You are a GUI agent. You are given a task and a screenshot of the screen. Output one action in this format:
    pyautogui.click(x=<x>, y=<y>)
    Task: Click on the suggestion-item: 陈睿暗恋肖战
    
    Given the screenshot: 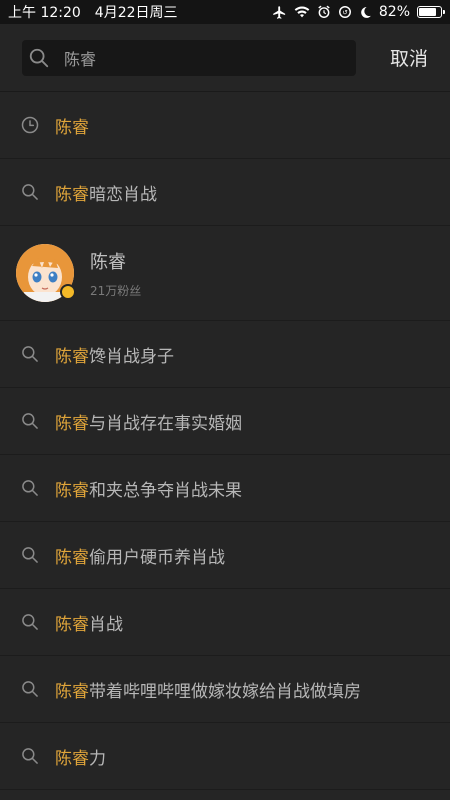 What is the action you would take?
    pyautogui.click(x=225, y=192)
    